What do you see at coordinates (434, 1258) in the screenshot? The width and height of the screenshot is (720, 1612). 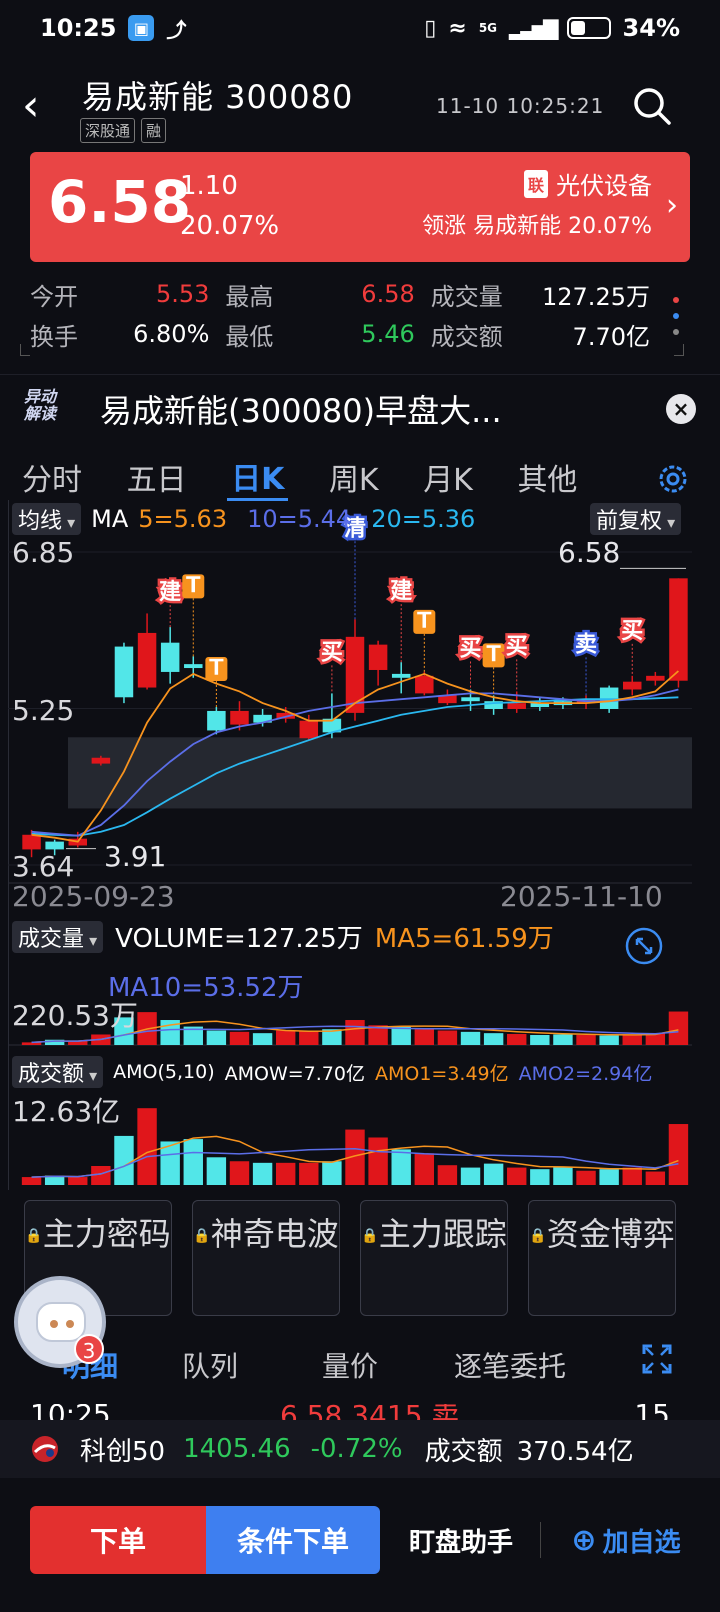 I see `feature-main-track: 🔒主力跟踪` at bounding box center [434, 1258].